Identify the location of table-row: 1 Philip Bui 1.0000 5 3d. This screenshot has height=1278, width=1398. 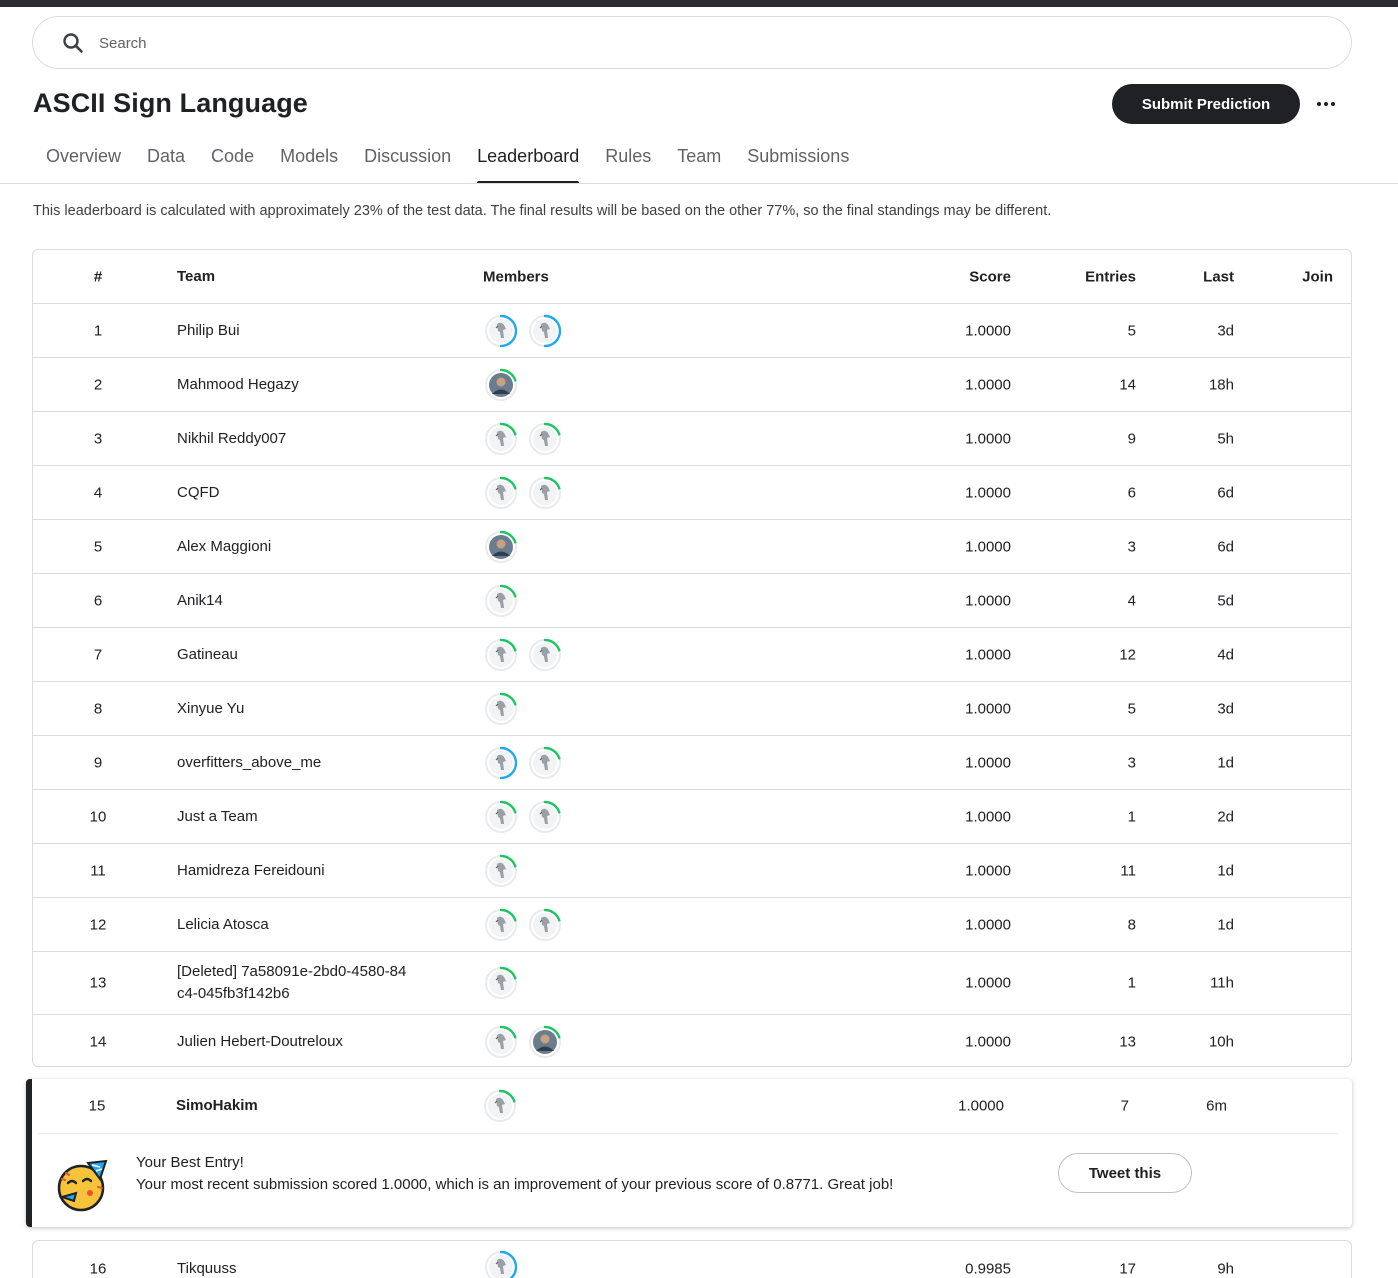
(692, 331).